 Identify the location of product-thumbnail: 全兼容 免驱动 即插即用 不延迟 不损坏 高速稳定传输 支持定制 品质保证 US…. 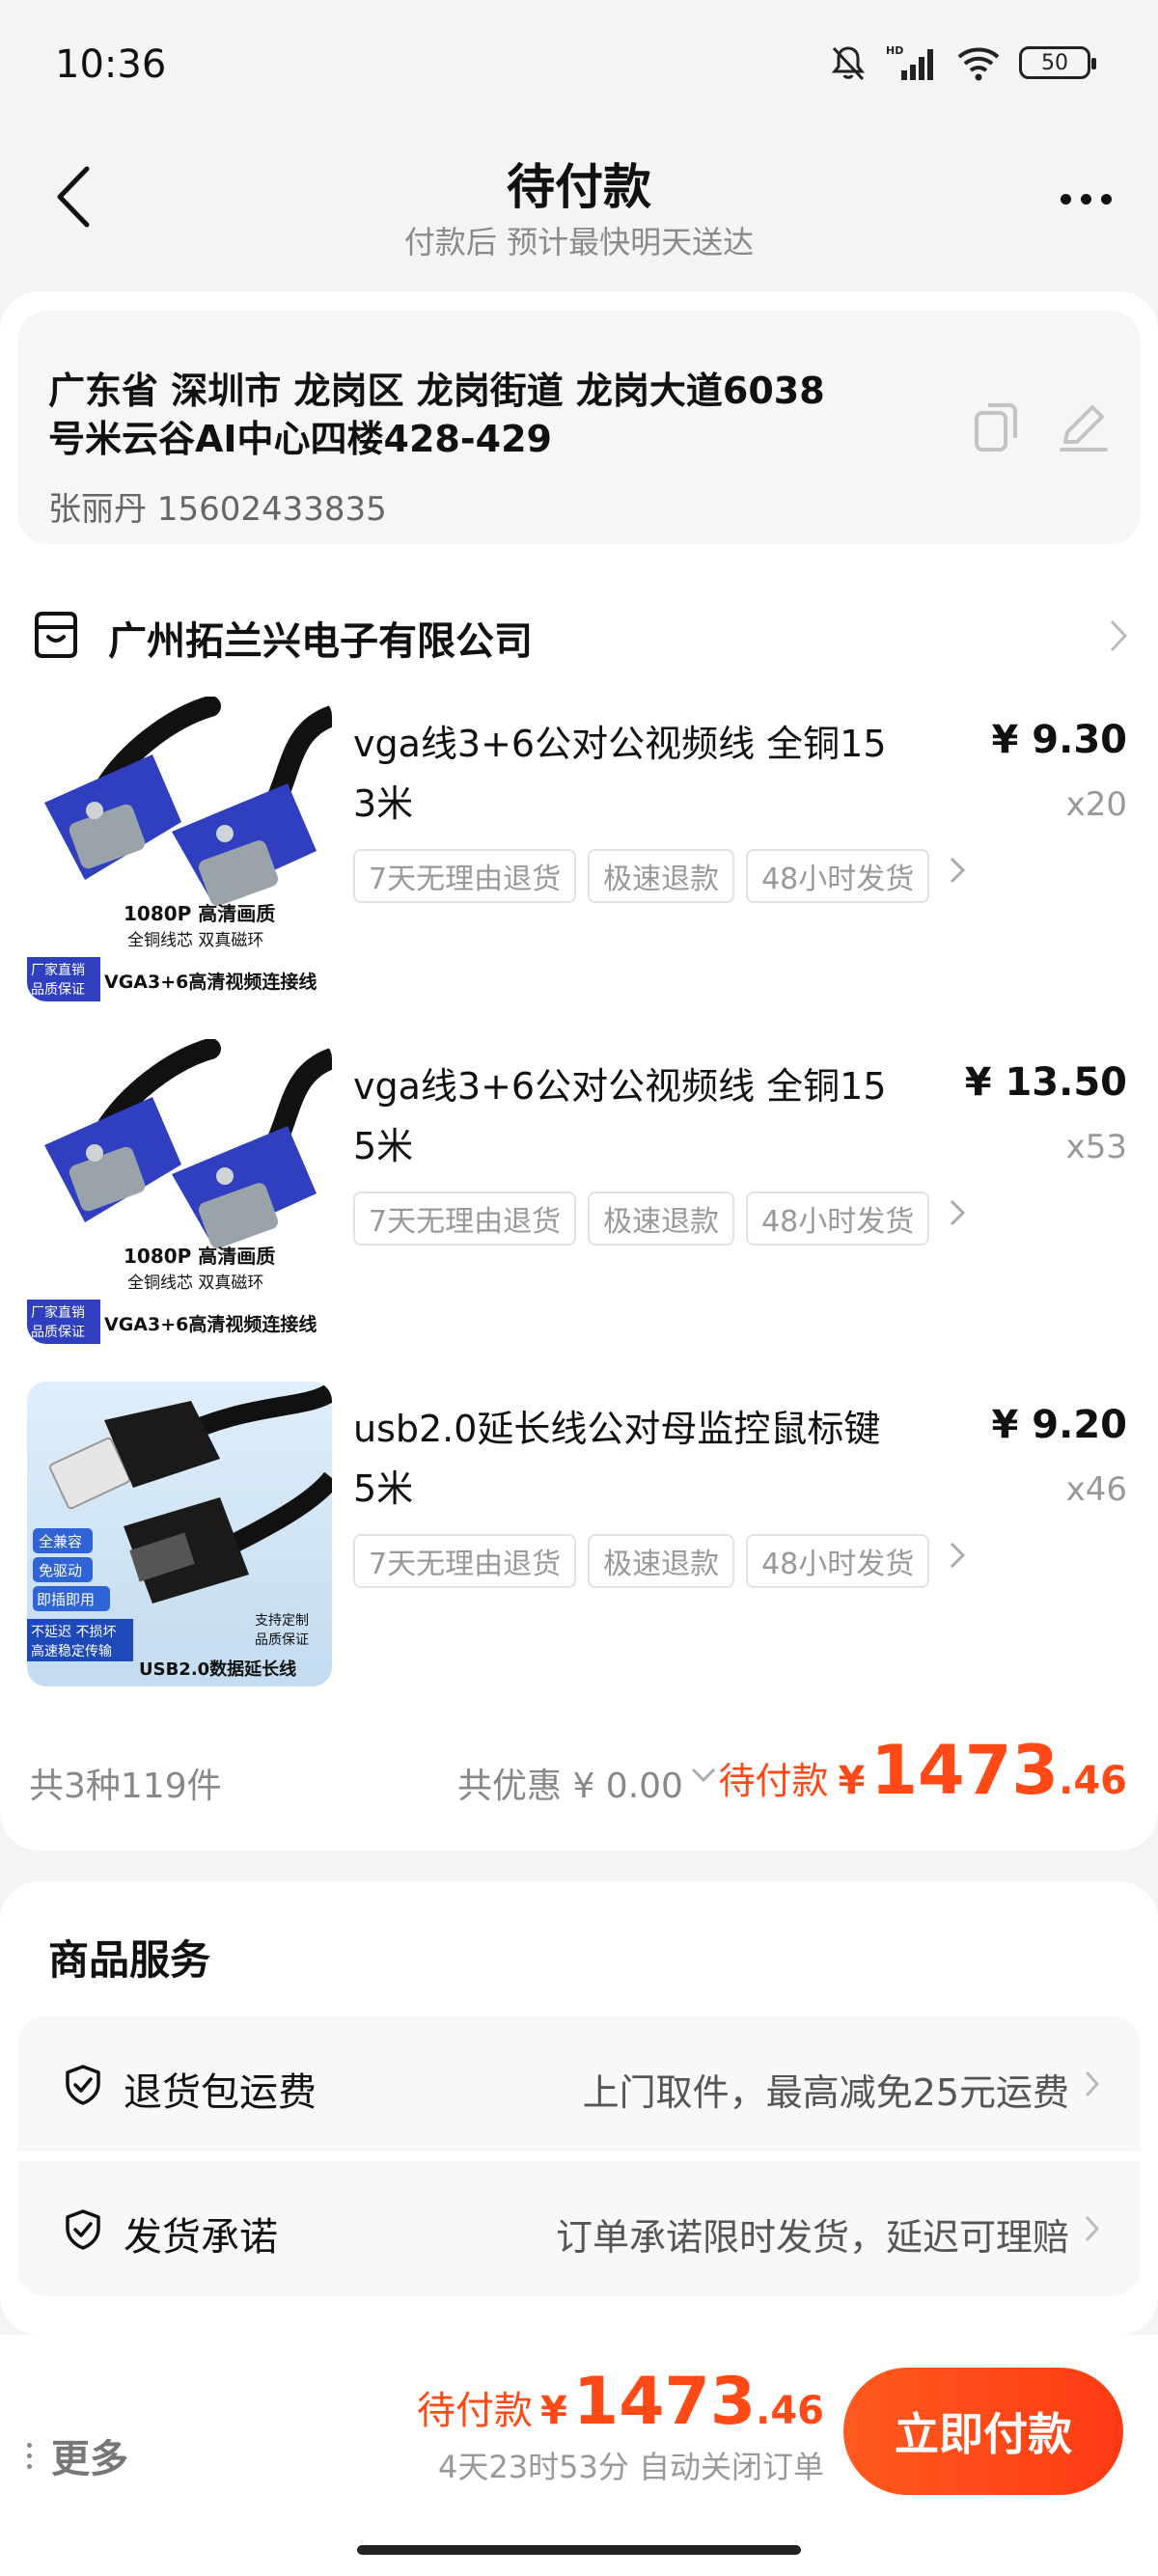
(179, 1534).